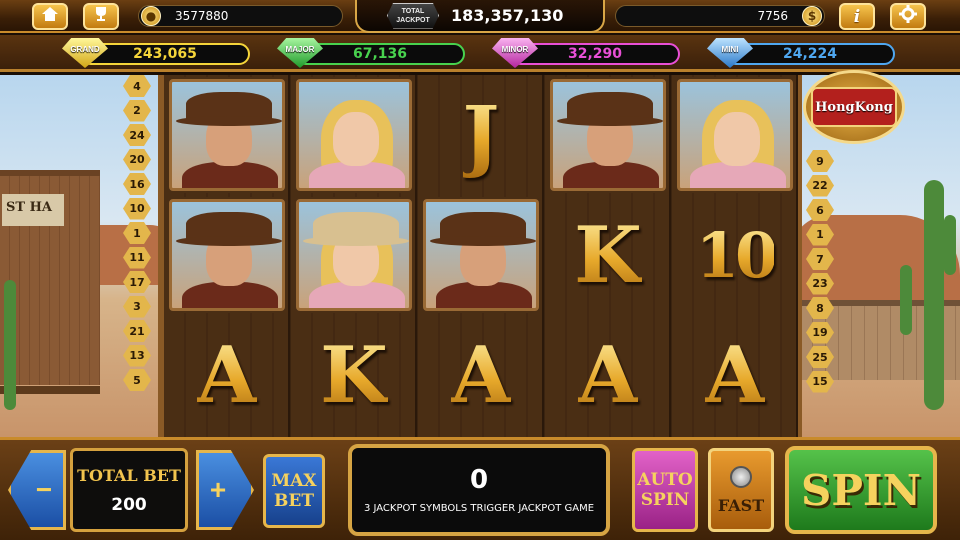 The height and width of the screenshot is (540, 960). What do you see at coordinates (820, 381) in the screenshot?
I see `right-payline-marker: 15` at bounding box center [820, 381].